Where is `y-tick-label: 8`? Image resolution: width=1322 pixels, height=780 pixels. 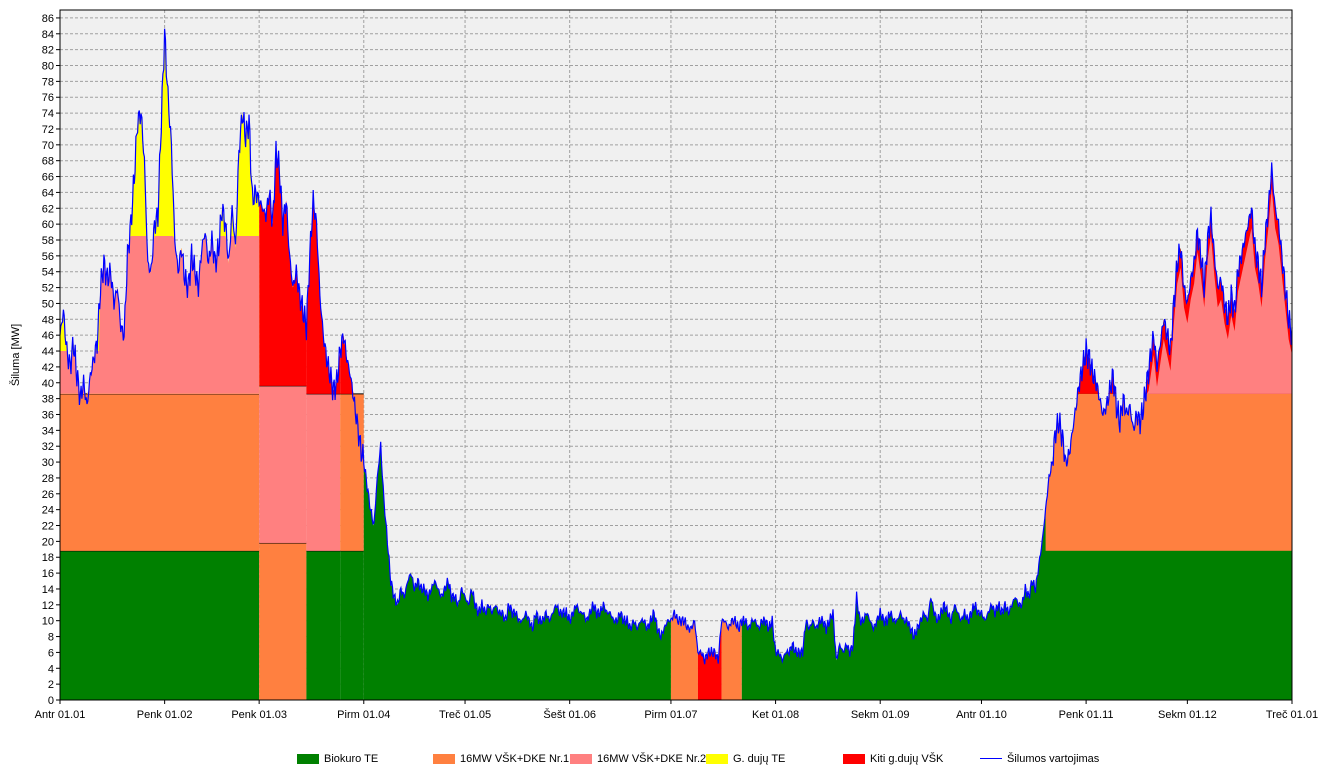
y-tick-label: 8 is located at coordinates (51, 638).